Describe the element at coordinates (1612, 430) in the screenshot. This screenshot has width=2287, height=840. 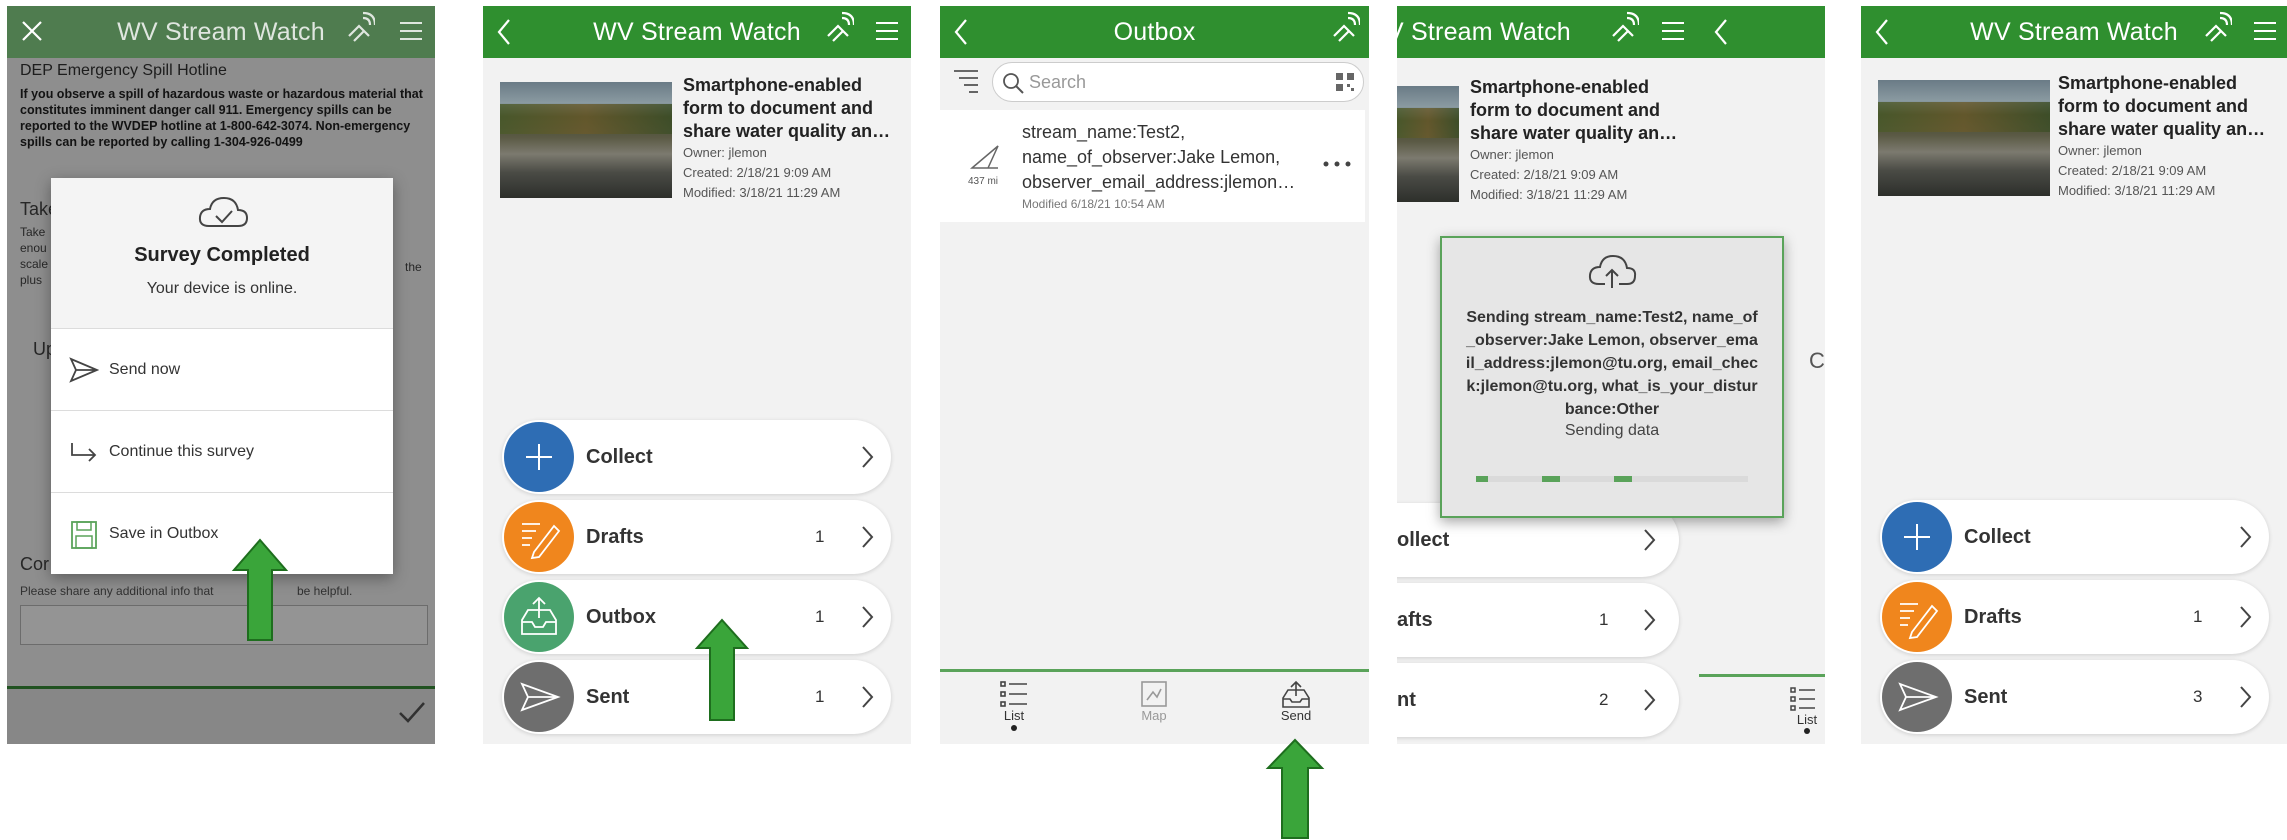
I see `sending-status: Sending data` at that location.